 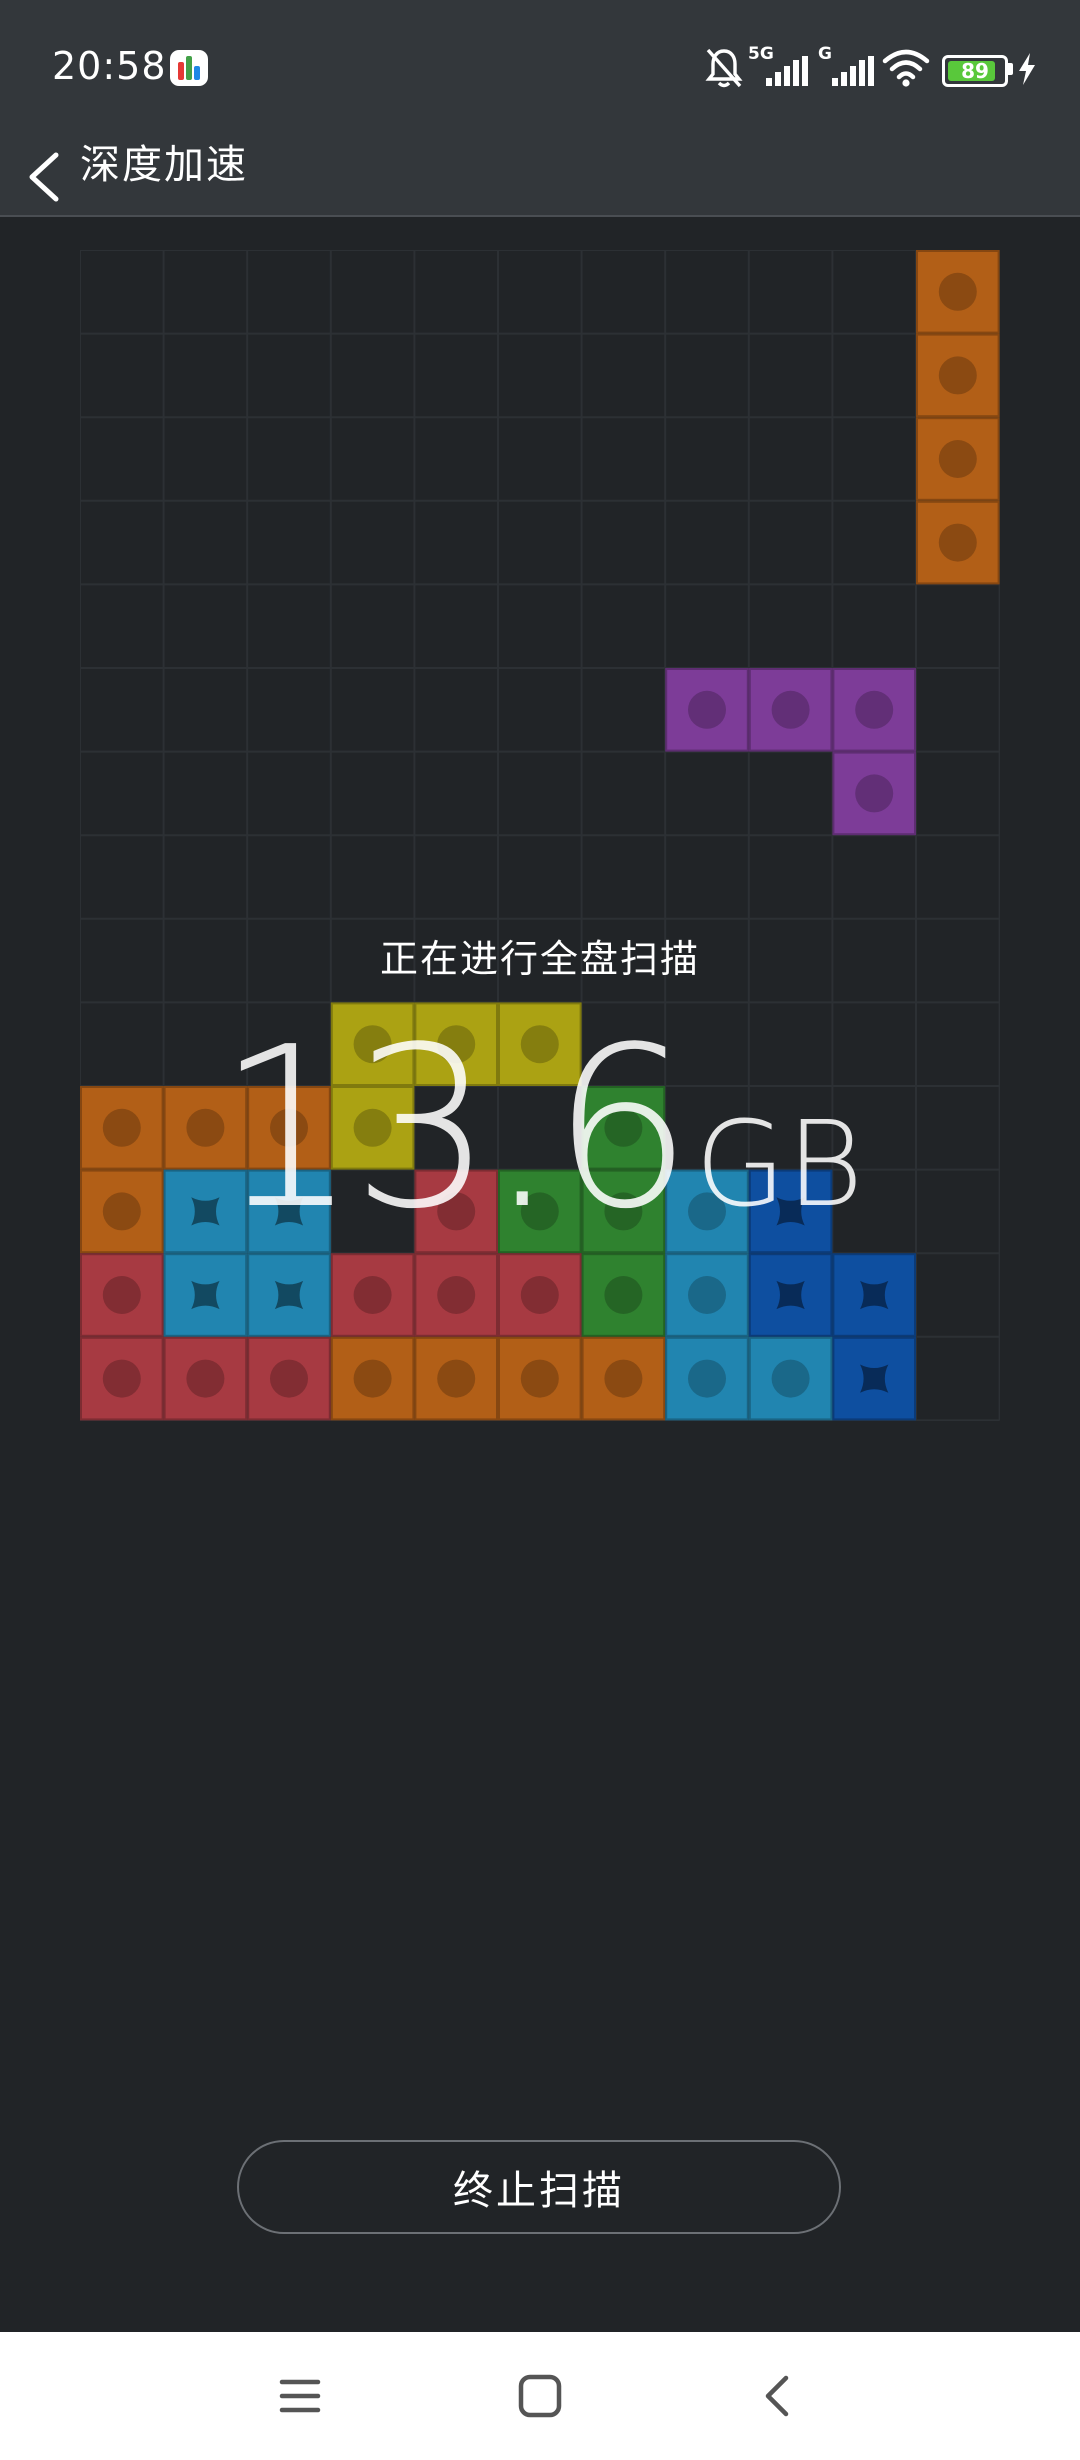 What do you see at coordinates (454, 1129) in the screenshot?
I see `scan-size-value: 13.6` at bounding box center [454, 1129].